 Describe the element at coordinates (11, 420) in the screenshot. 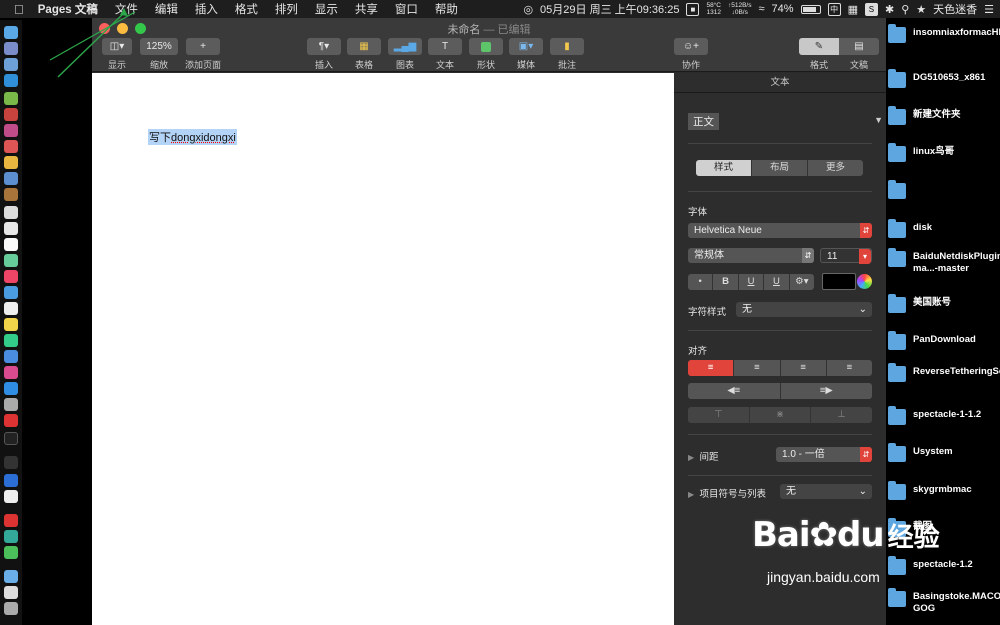

I see `dock-vivaldi-icon` at that location.